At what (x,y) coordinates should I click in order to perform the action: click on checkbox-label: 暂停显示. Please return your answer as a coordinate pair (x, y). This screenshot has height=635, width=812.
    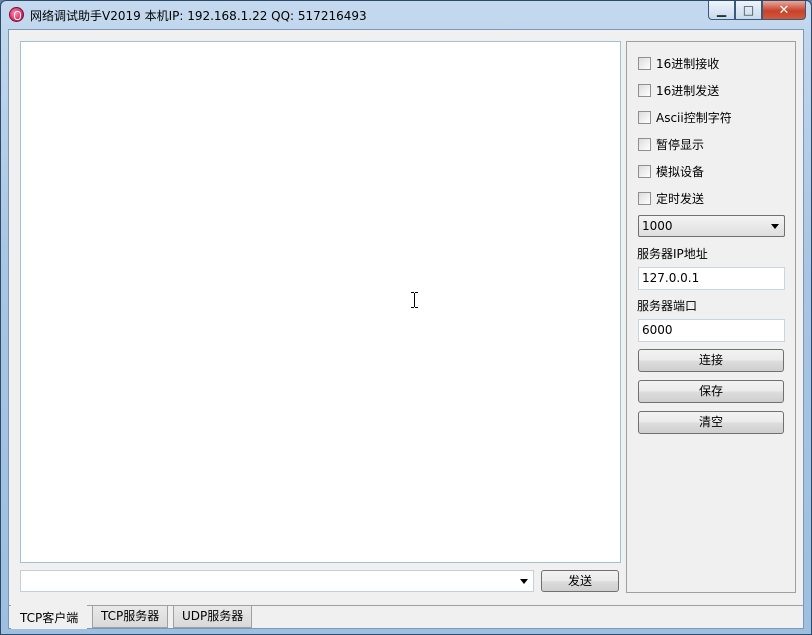
    Looking at the image, I should click on (680, 144).